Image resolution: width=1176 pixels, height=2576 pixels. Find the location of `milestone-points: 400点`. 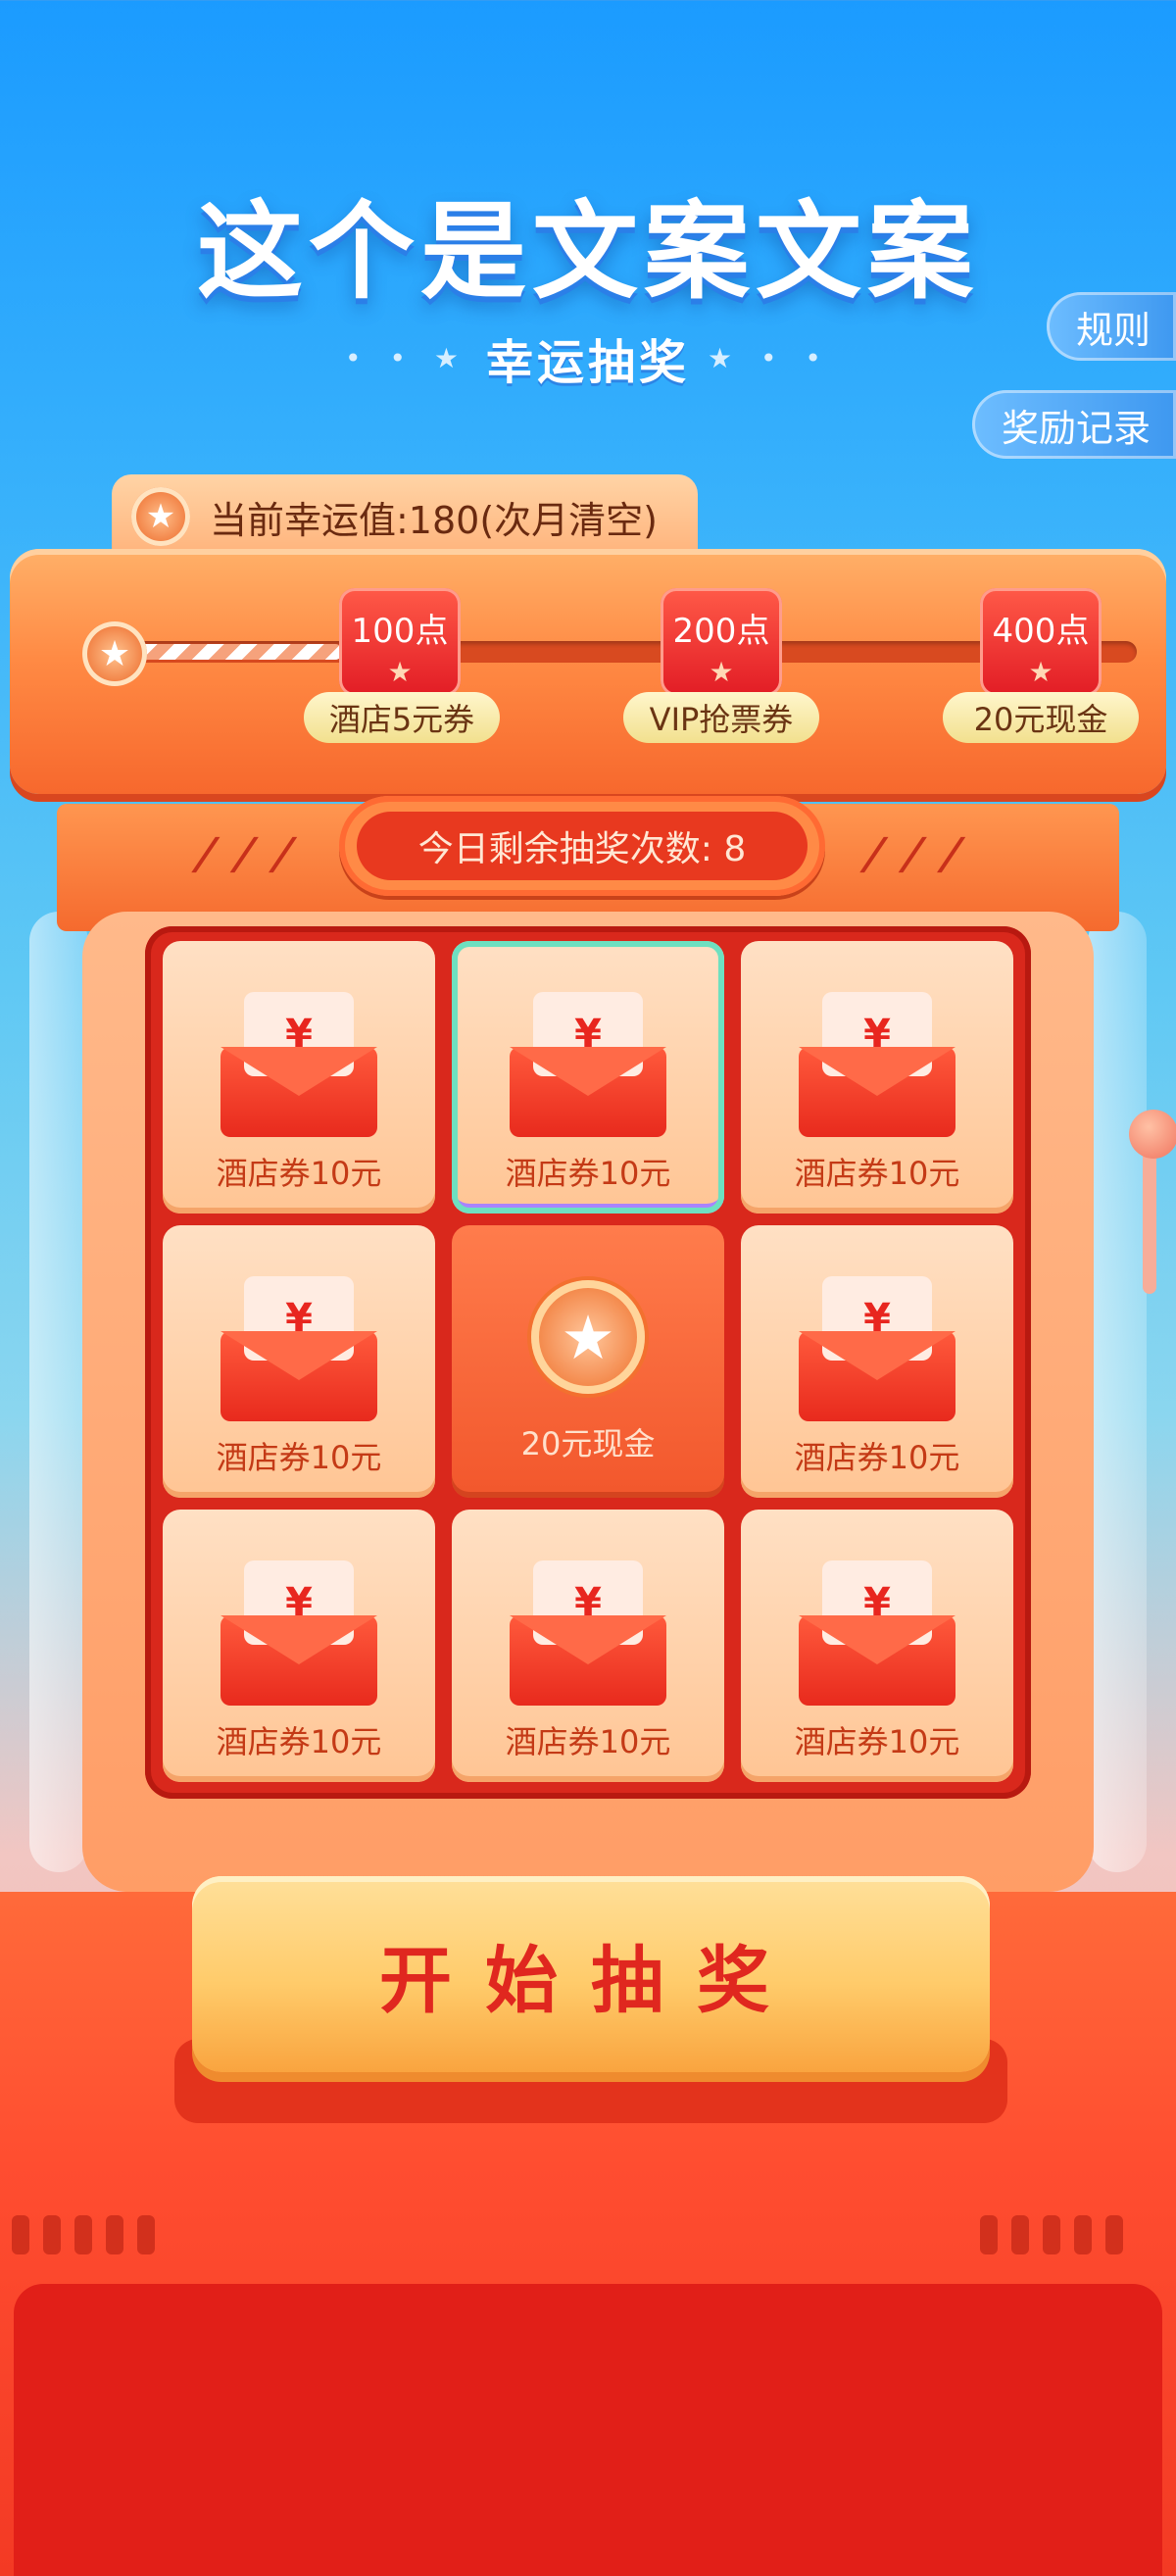

milestone-points: 400点 is located at coordinates (1041, 631).